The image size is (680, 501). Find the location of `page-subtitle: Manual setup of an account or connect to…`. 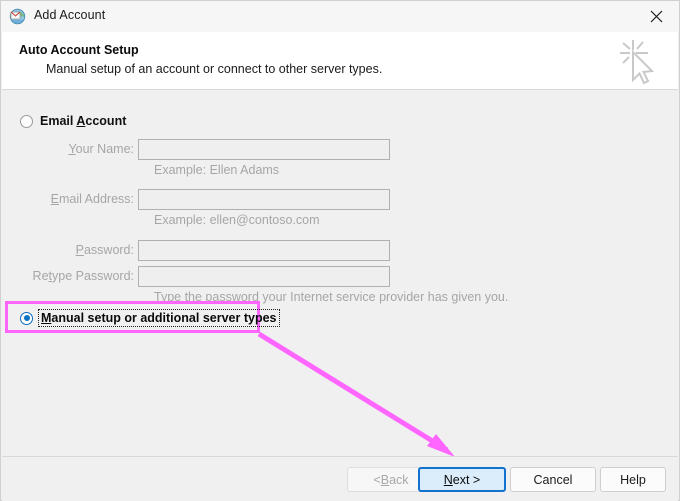

page-subtitle: Manual setup of an account or connect to… is located at coordinates (214, 69).